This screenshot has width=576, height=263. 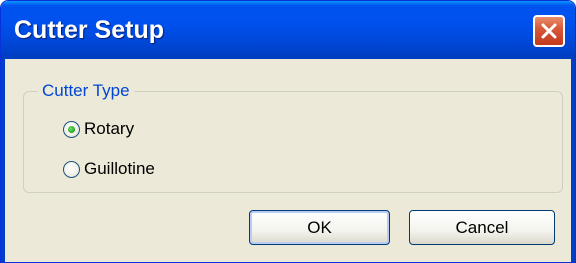 What do you see at coordinates (3, 160) in the screenshot?
I see `window-border-left` at bounding box center [3, 160].